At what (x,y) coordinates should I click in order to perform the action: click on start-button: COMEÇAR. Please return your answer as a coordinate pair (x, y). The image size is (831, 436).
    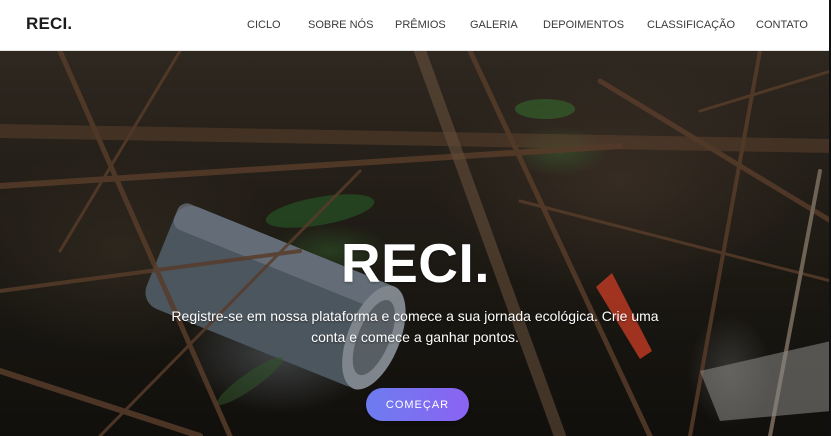
    Looking at the image, I should click on (417, 404).